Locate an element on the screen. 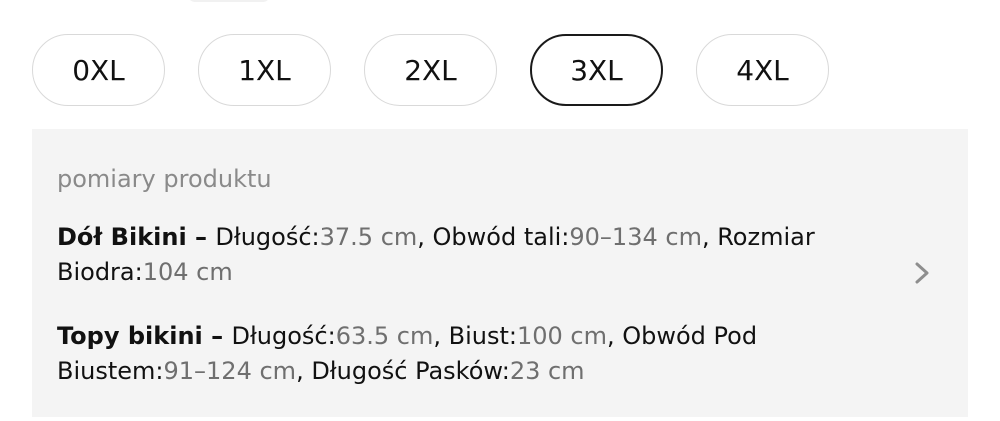 The height and width of the screenshot is (421, 1000). size-option-3xl: 3XL is located at coordinates (596, 70).